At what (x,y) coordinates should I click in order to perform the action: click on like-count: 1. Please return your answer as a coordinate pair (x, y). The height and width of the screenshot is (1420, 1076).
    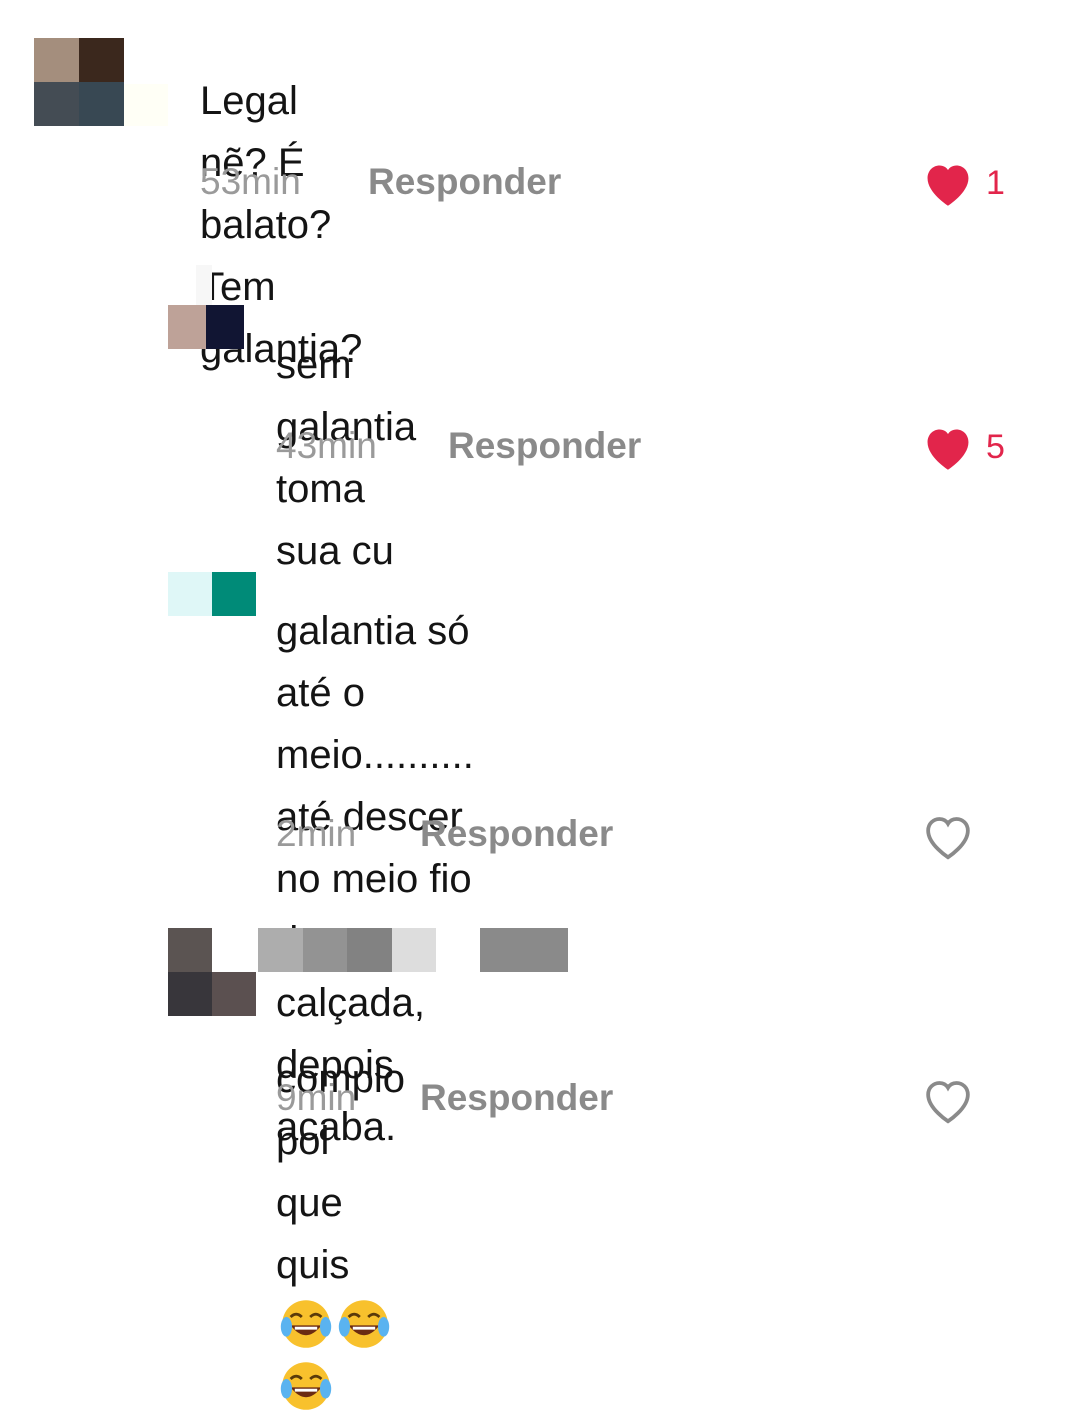
    Looking at the image, I should click on (995, 182).